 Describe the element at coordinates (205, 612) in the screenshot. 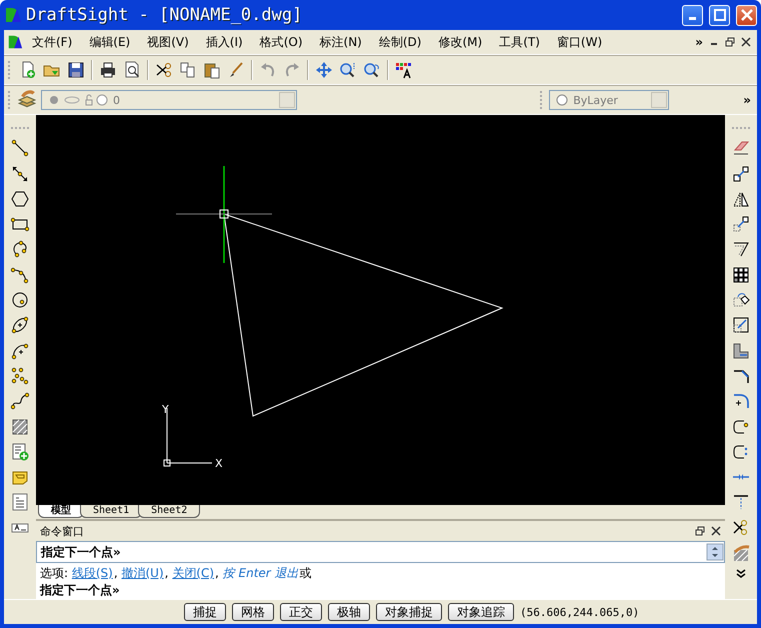

I see `status-toggle-button: 捕捉` at that location.